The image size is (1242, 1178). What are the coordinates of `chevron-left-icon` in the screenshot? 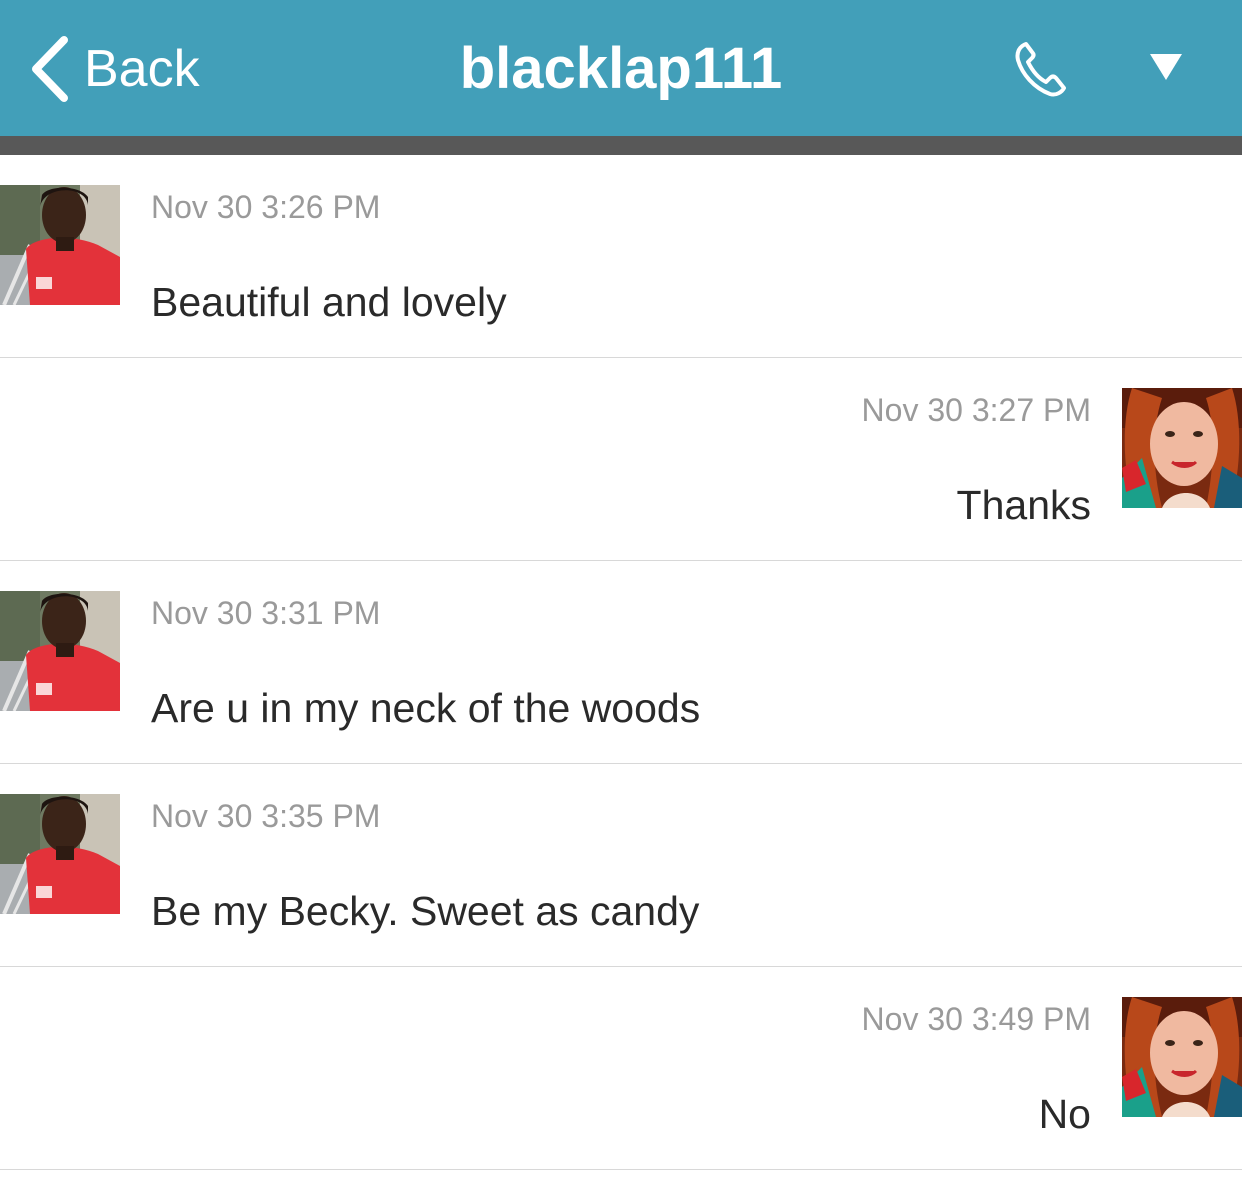 It's located at (50, 69).